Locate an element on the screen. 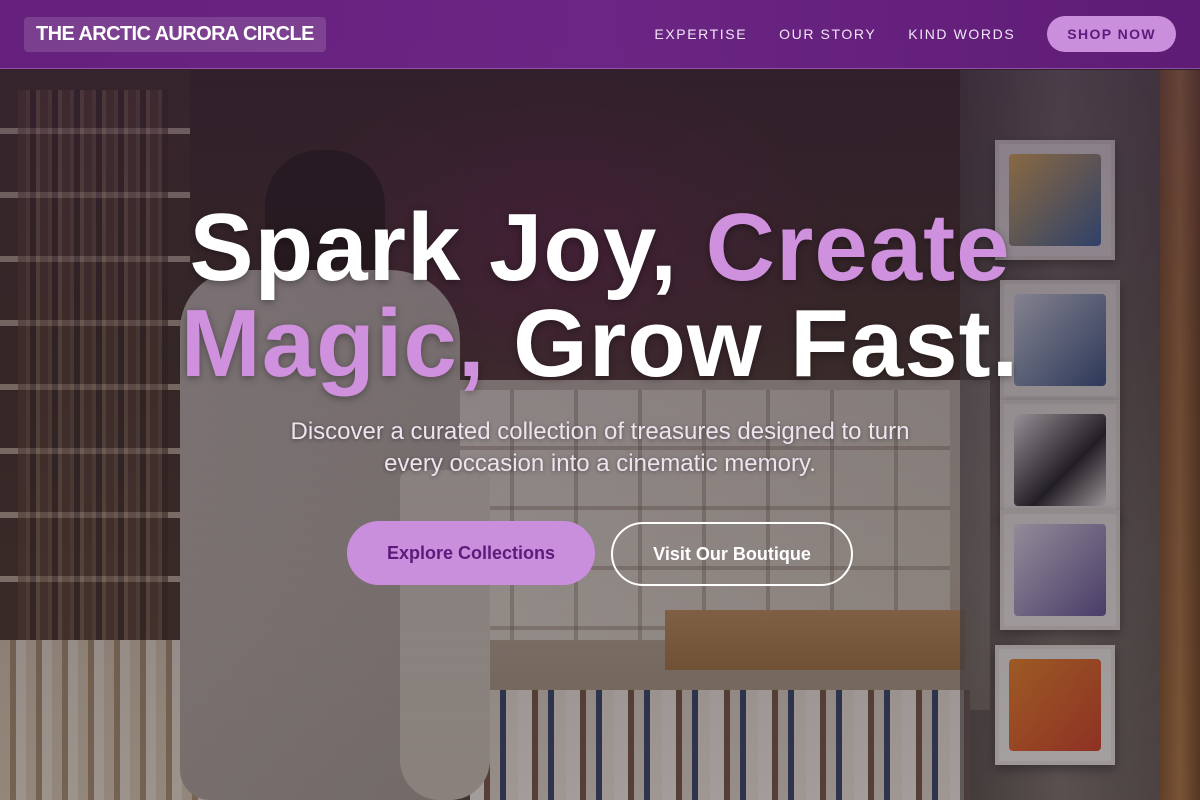 This screenshot has width=1200, height=800. brand-logo: THE ARCTIC AURORA CIRCLE is located at coordinates (175, 34).